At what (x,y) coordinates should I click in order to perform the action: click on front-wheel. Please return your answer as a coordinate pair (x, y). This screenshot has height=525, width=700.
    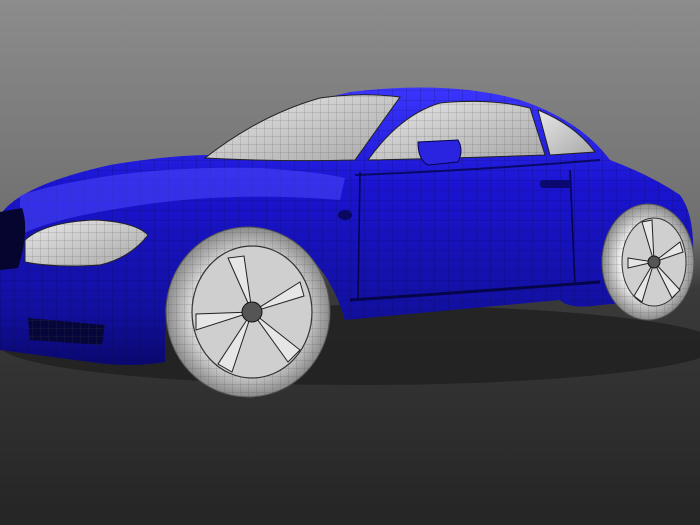
    Looking at the image, I should click on (248, 312).